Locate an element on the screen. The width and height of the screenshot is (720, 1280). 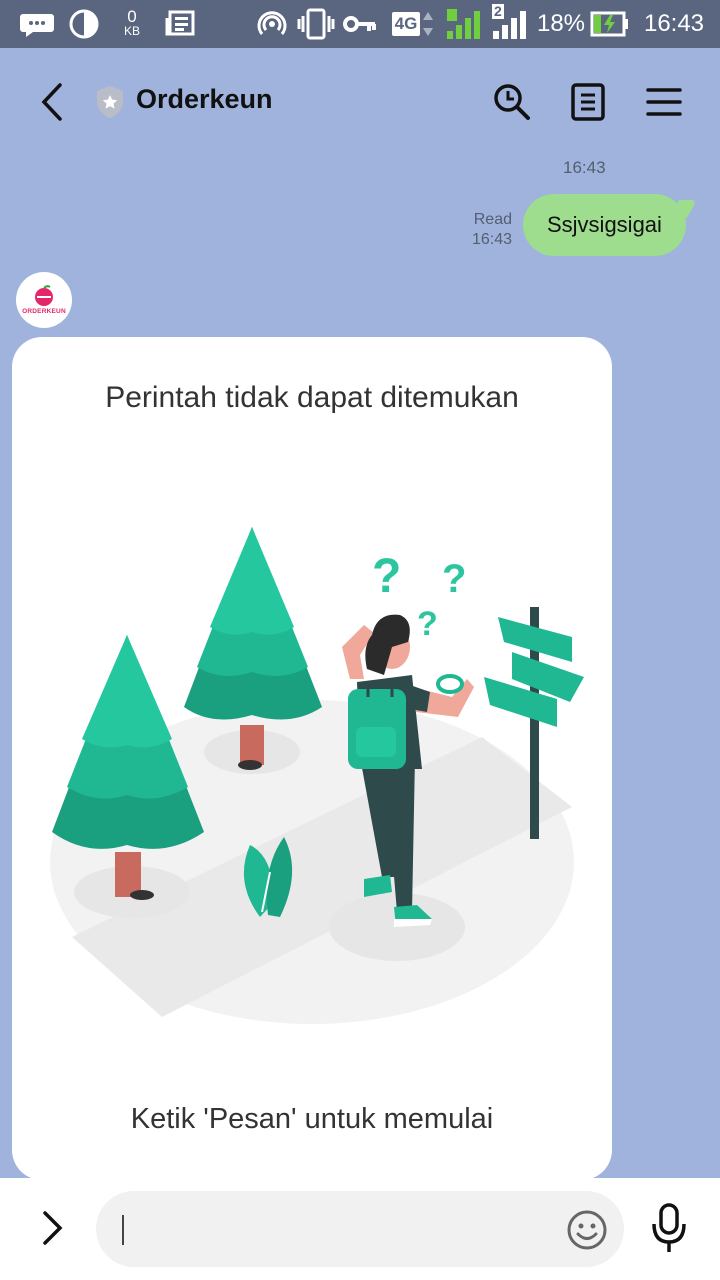
signal-sim1-icon is located at coordinates (464, 24).